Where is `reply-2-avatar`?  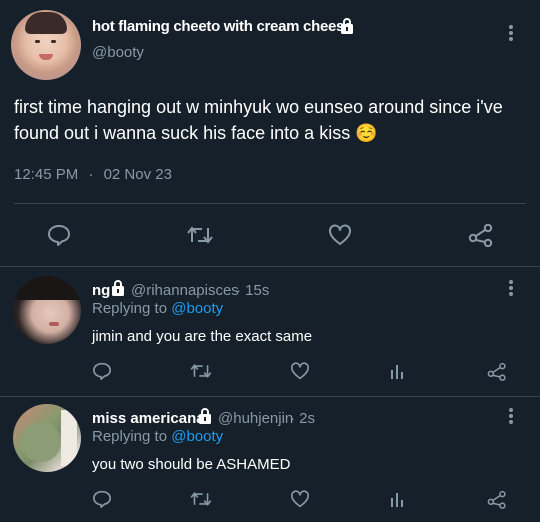
reply-2-avatar is located at coordinates (47, 438).